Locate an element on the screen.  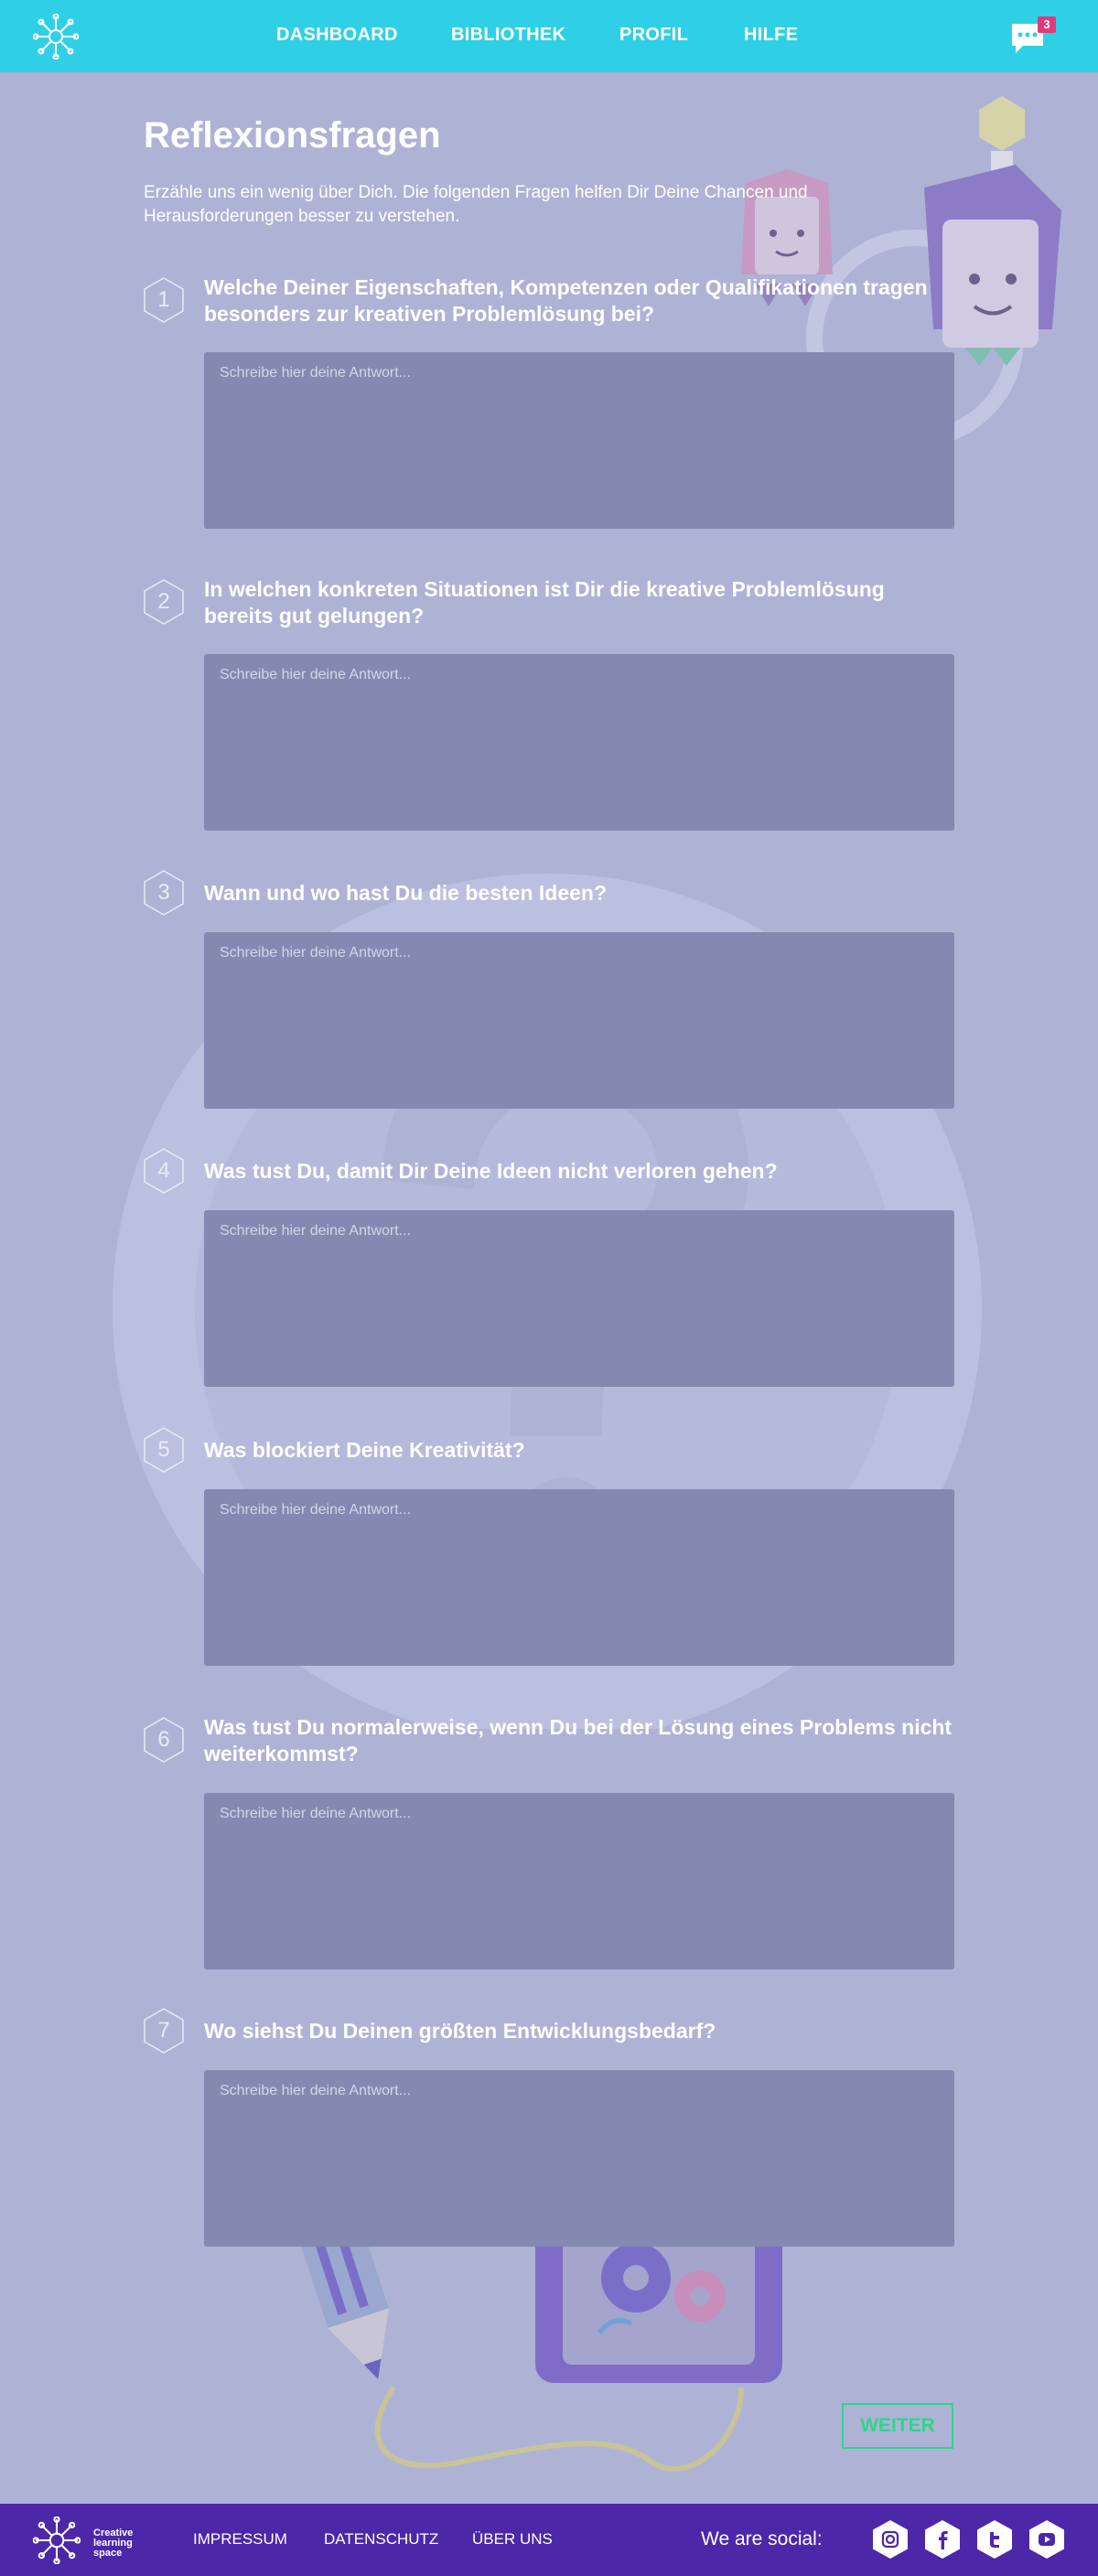
question-number-6: 6 is located at coordinates (164, 1740).